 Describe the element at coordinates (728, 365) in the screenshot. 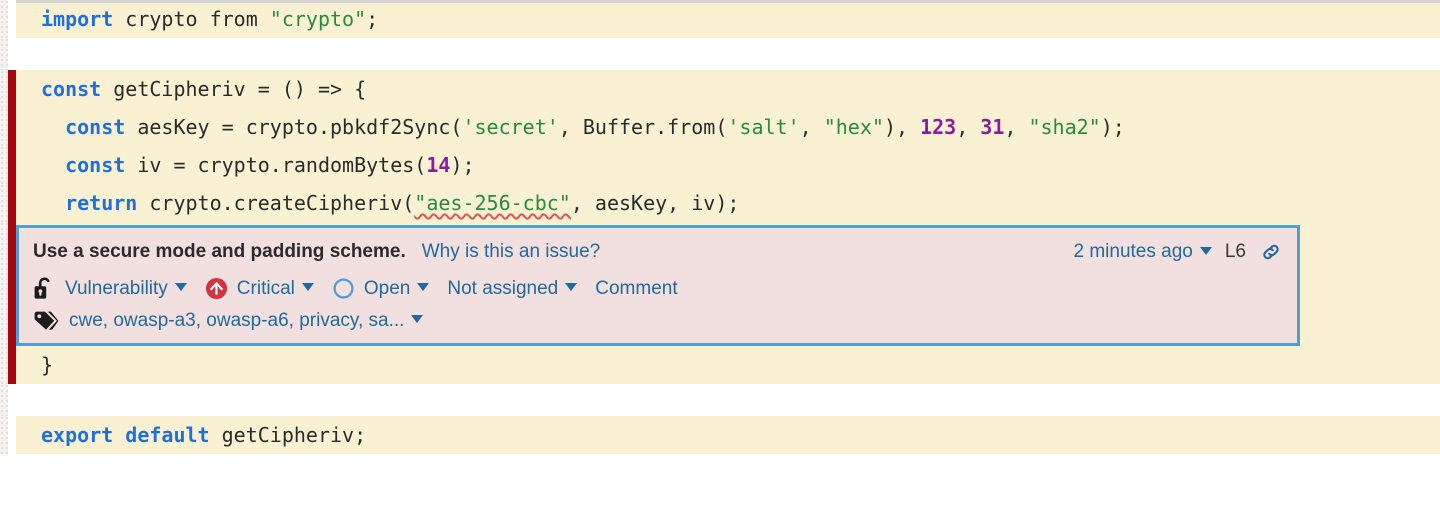

I see `code-line-content: }` at that location.